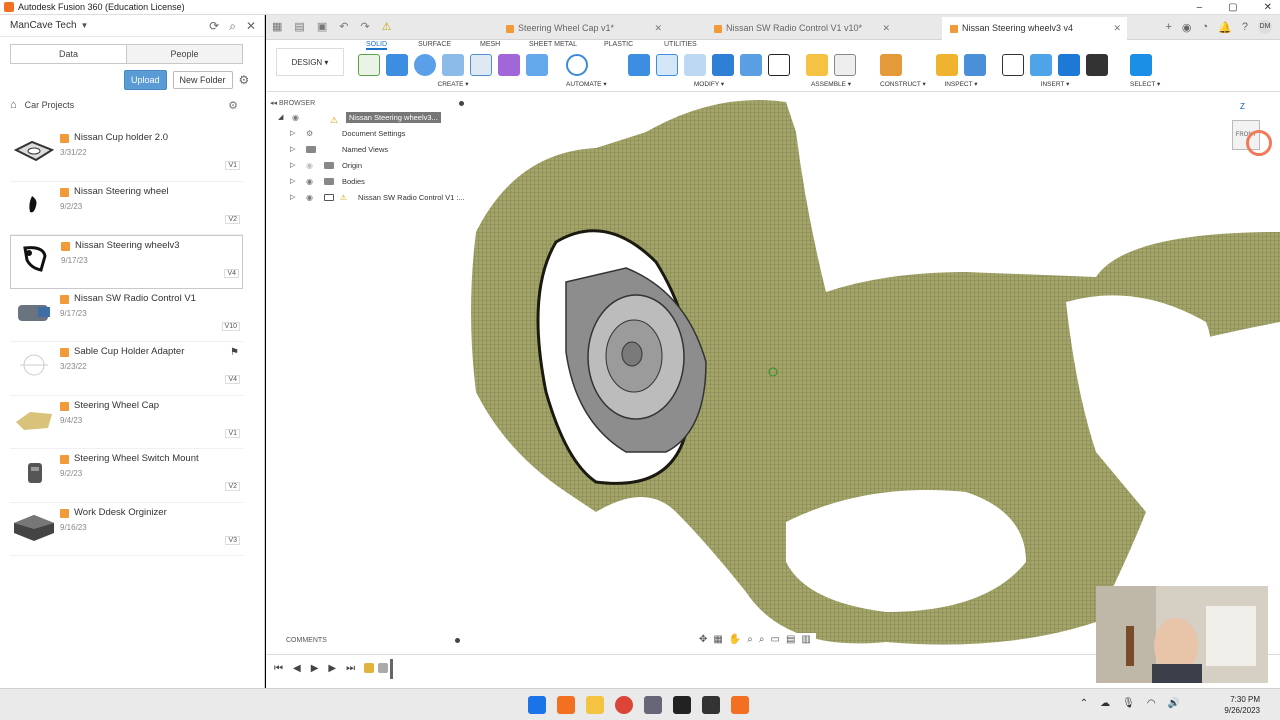 This screenshot has width=1280, height=720. Describe the element at coordinates (1151, 703) in the screenshot. I see `network-icon: ◠` at that location.